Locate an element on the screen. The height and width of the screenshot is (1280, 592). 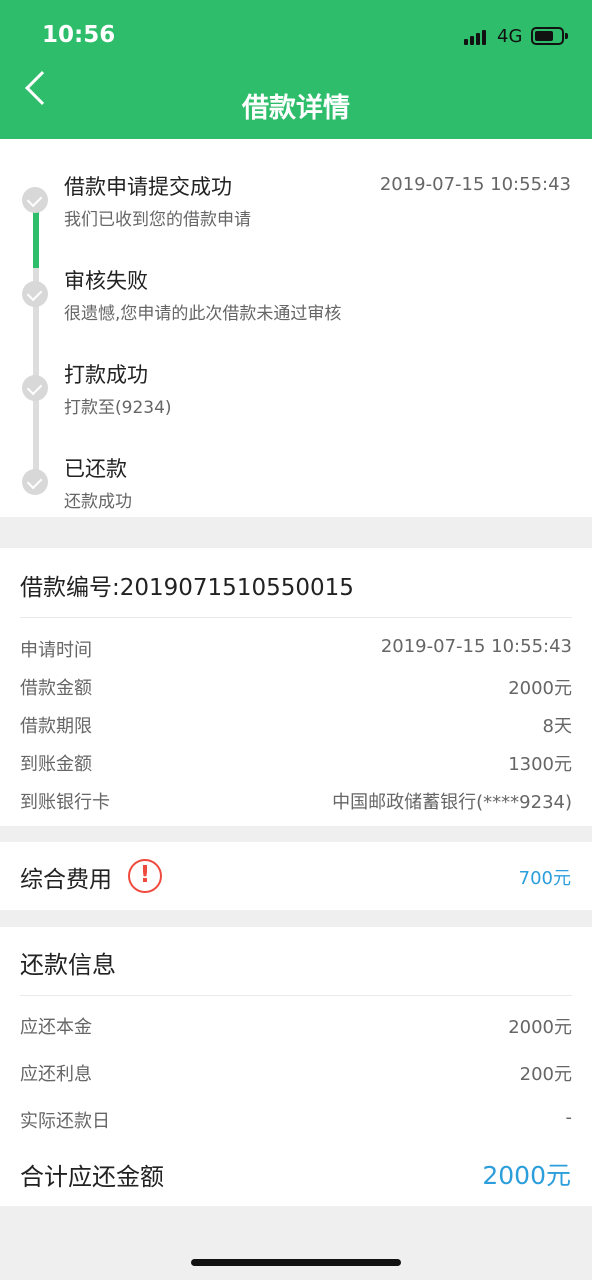
total-label: 合计应还金额 is located at coordinates (92, 1177).